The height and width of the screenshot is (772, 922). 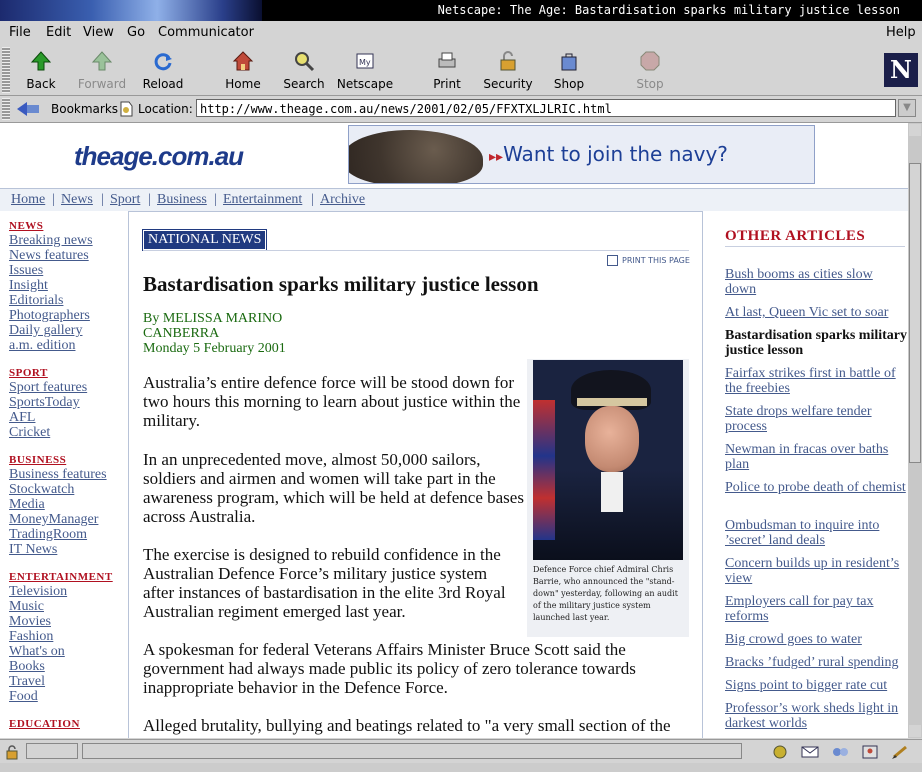 I want to click on left-link: Issues, so click(x=26, y=271).